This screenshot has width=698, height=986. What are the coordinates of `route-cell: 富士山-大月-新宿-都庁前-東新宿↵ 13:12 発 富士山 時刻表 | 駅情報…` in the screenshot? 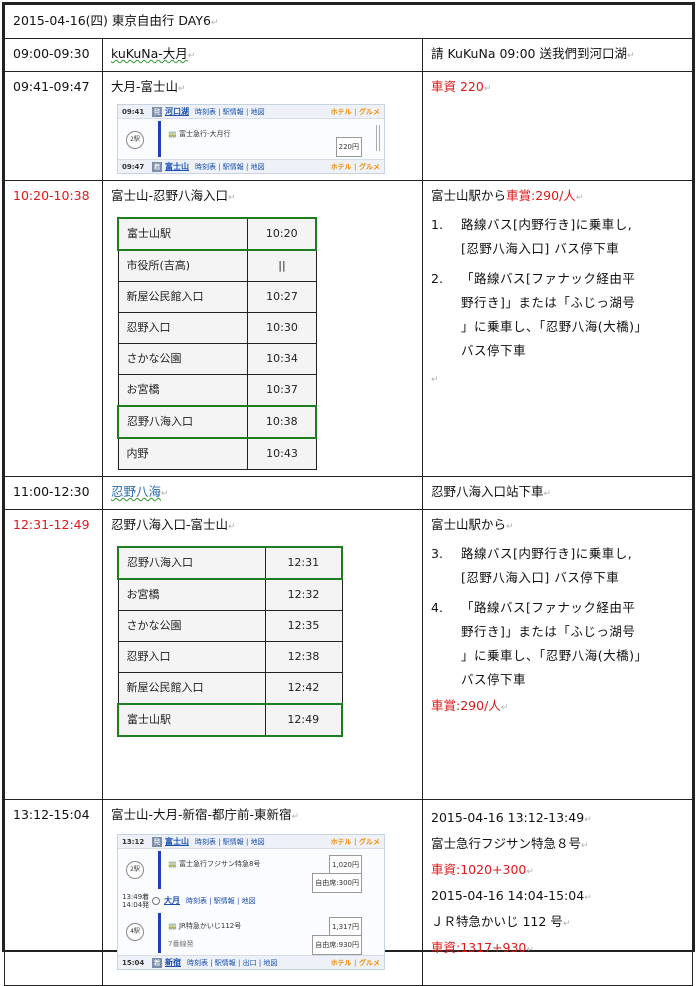 It's located at (262, 892).